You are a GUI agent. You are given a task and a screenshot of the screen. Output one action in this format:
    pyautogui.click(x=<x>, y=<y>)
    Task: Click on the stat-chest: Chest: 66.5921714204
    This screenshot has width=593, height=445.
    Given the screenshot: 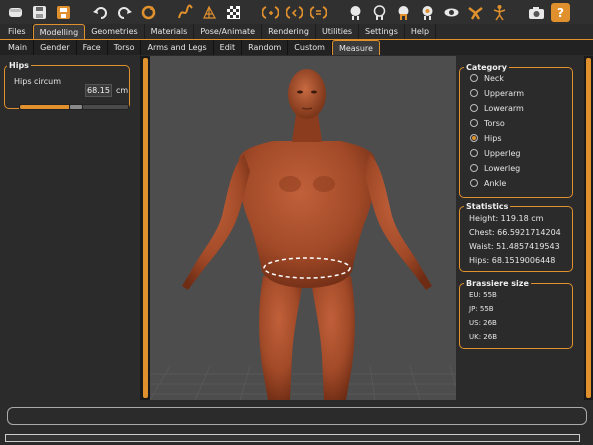 What is the action you would take?
    pyautogui.click(x=515, y=232)
    